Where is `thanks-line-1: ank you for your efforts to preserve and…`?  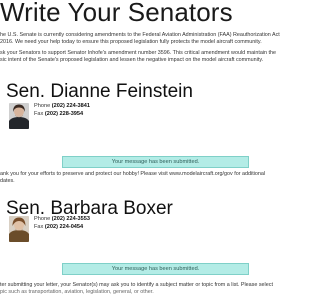 thanks-line-1: ank you for your efforts to preserve and… is located at coordinates (133, 174).